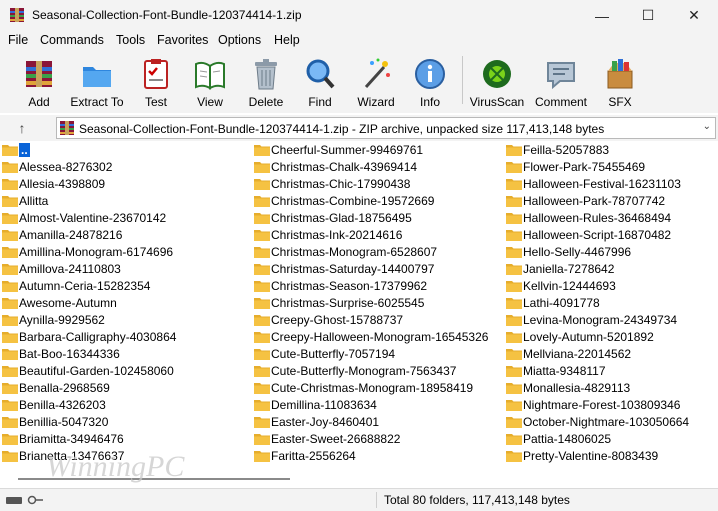 This screenshot has width=718, height=511. Describe the element at coordinates (10, 150) in the screenshot. I see `parent-folder-icon` at that location.